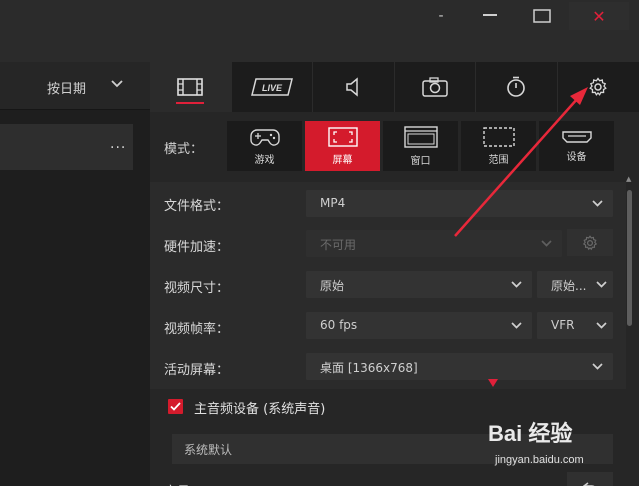 The width and height of the screenshot is (639, 486). Describe the element at coordinates (420, 136) in the screenshot. I see `window-icon` at that location.